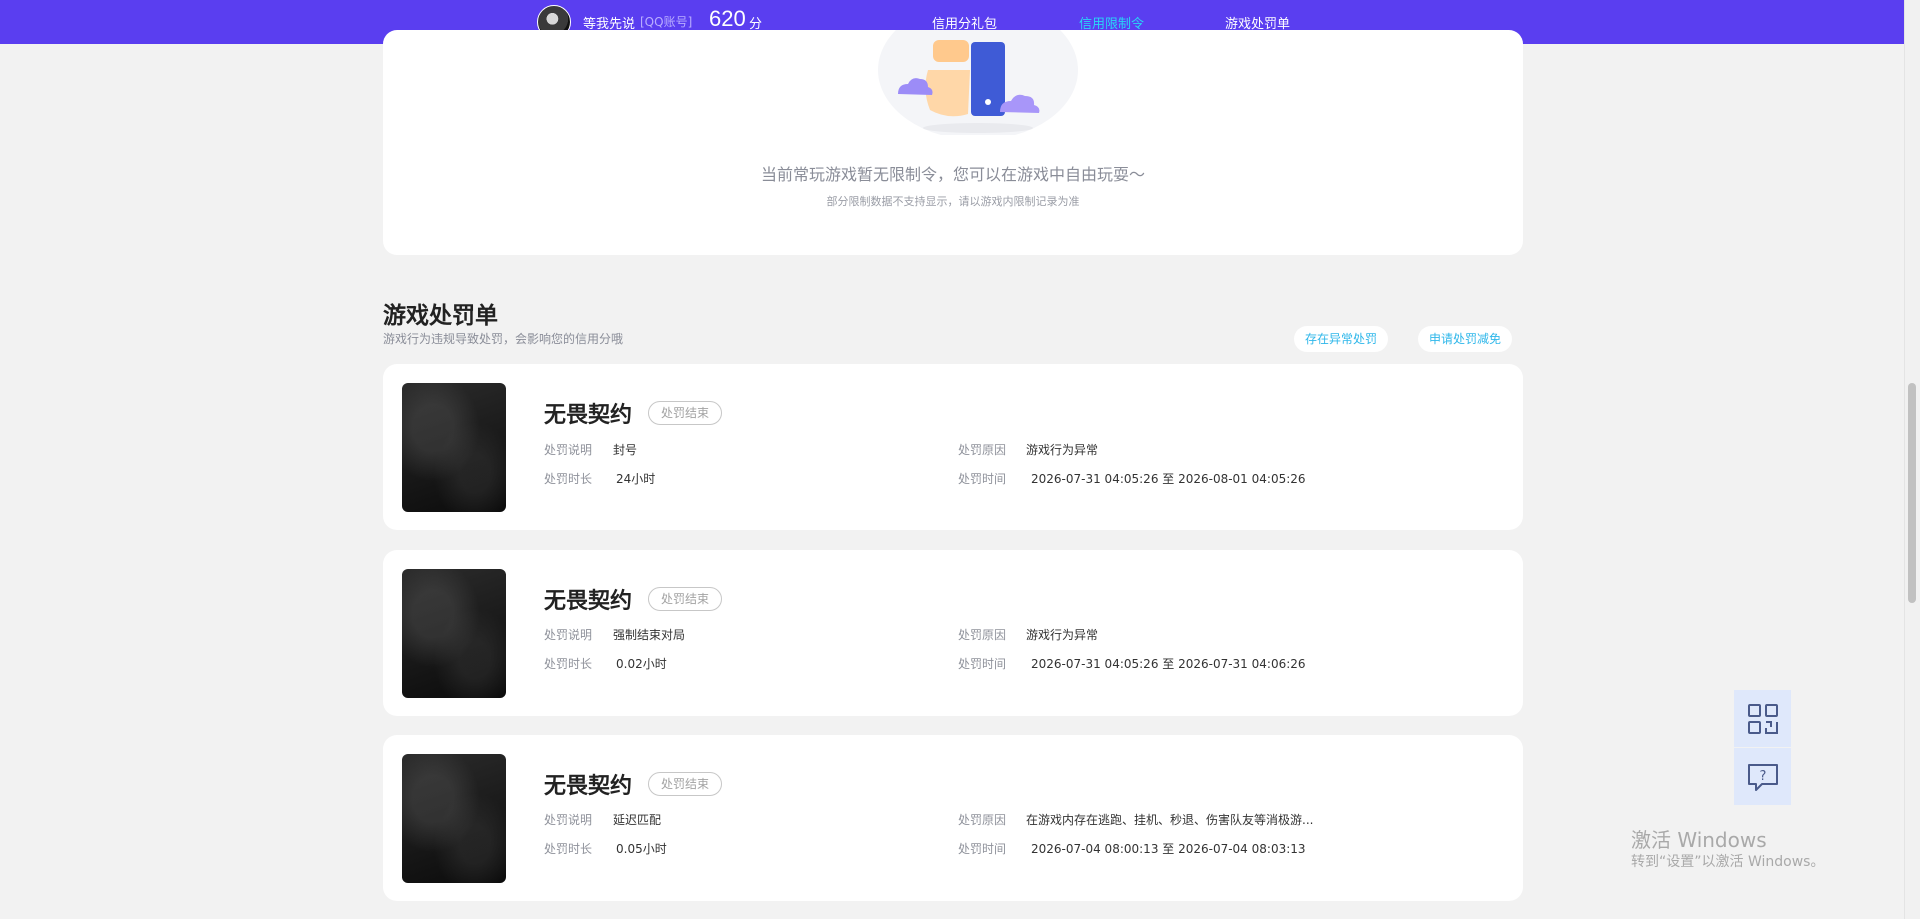 Image resolution: width=1920 pixels, height=919 pixels. What do you see at coordinates (1341, 339) in the screenshot?
I see `abnormal-penalty-button: 存在异常处罚` at bounding box center [1341, 339].